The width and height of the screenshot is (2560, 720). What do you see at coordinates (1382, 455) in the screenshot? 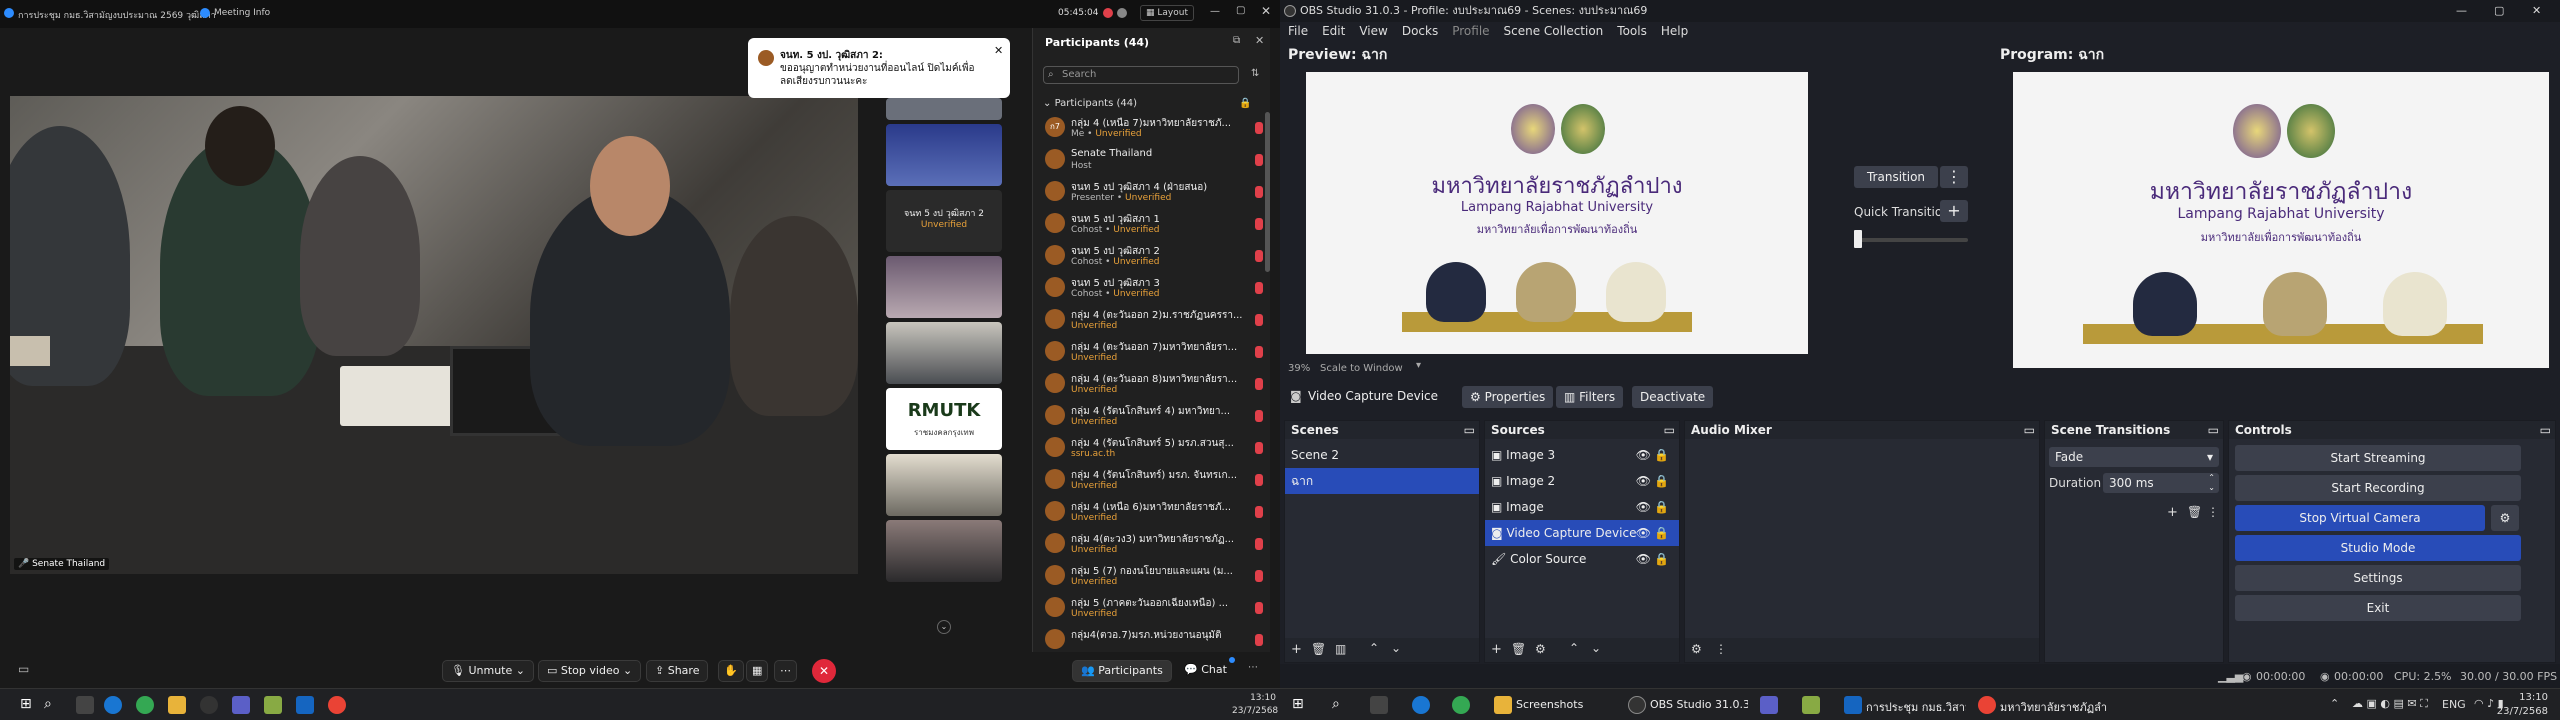
I see `scene-item: Scene 2` at bounding box center [1382, 455].